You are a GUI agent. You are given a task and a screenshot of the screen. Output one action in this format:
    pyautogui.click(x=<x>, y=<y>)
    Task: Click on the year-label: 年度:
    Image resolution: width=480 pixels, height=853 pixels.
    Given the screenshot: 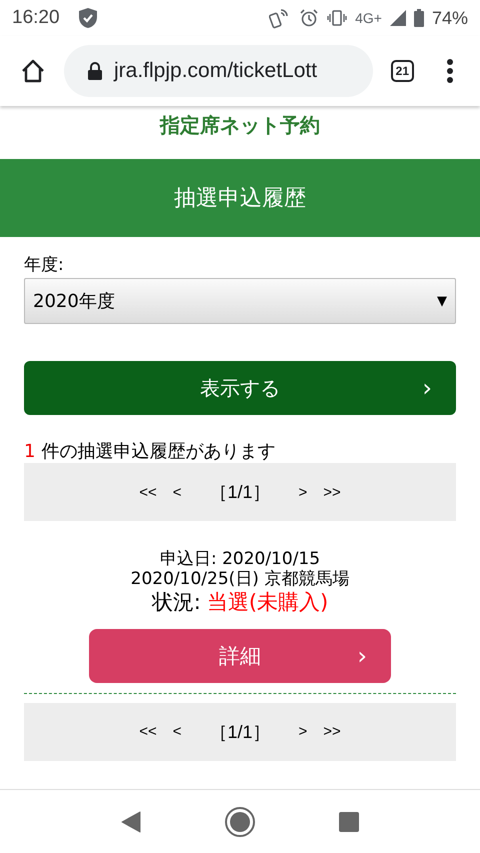 What is the action you would take?
    pyautogui.click(x=44, y=265)
    